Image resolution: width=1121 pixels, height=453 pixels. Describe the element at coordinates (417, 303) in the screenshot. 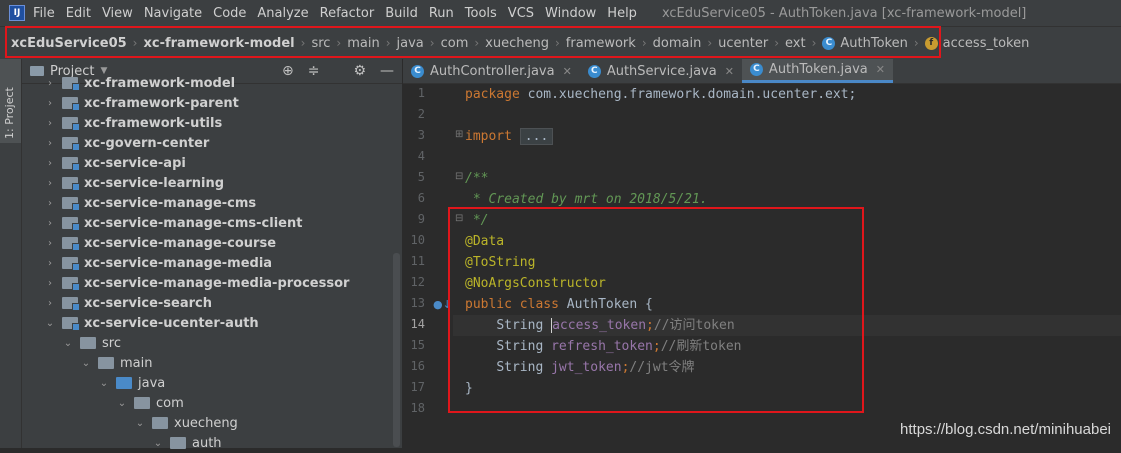

I see `line-number: 13` at that location.